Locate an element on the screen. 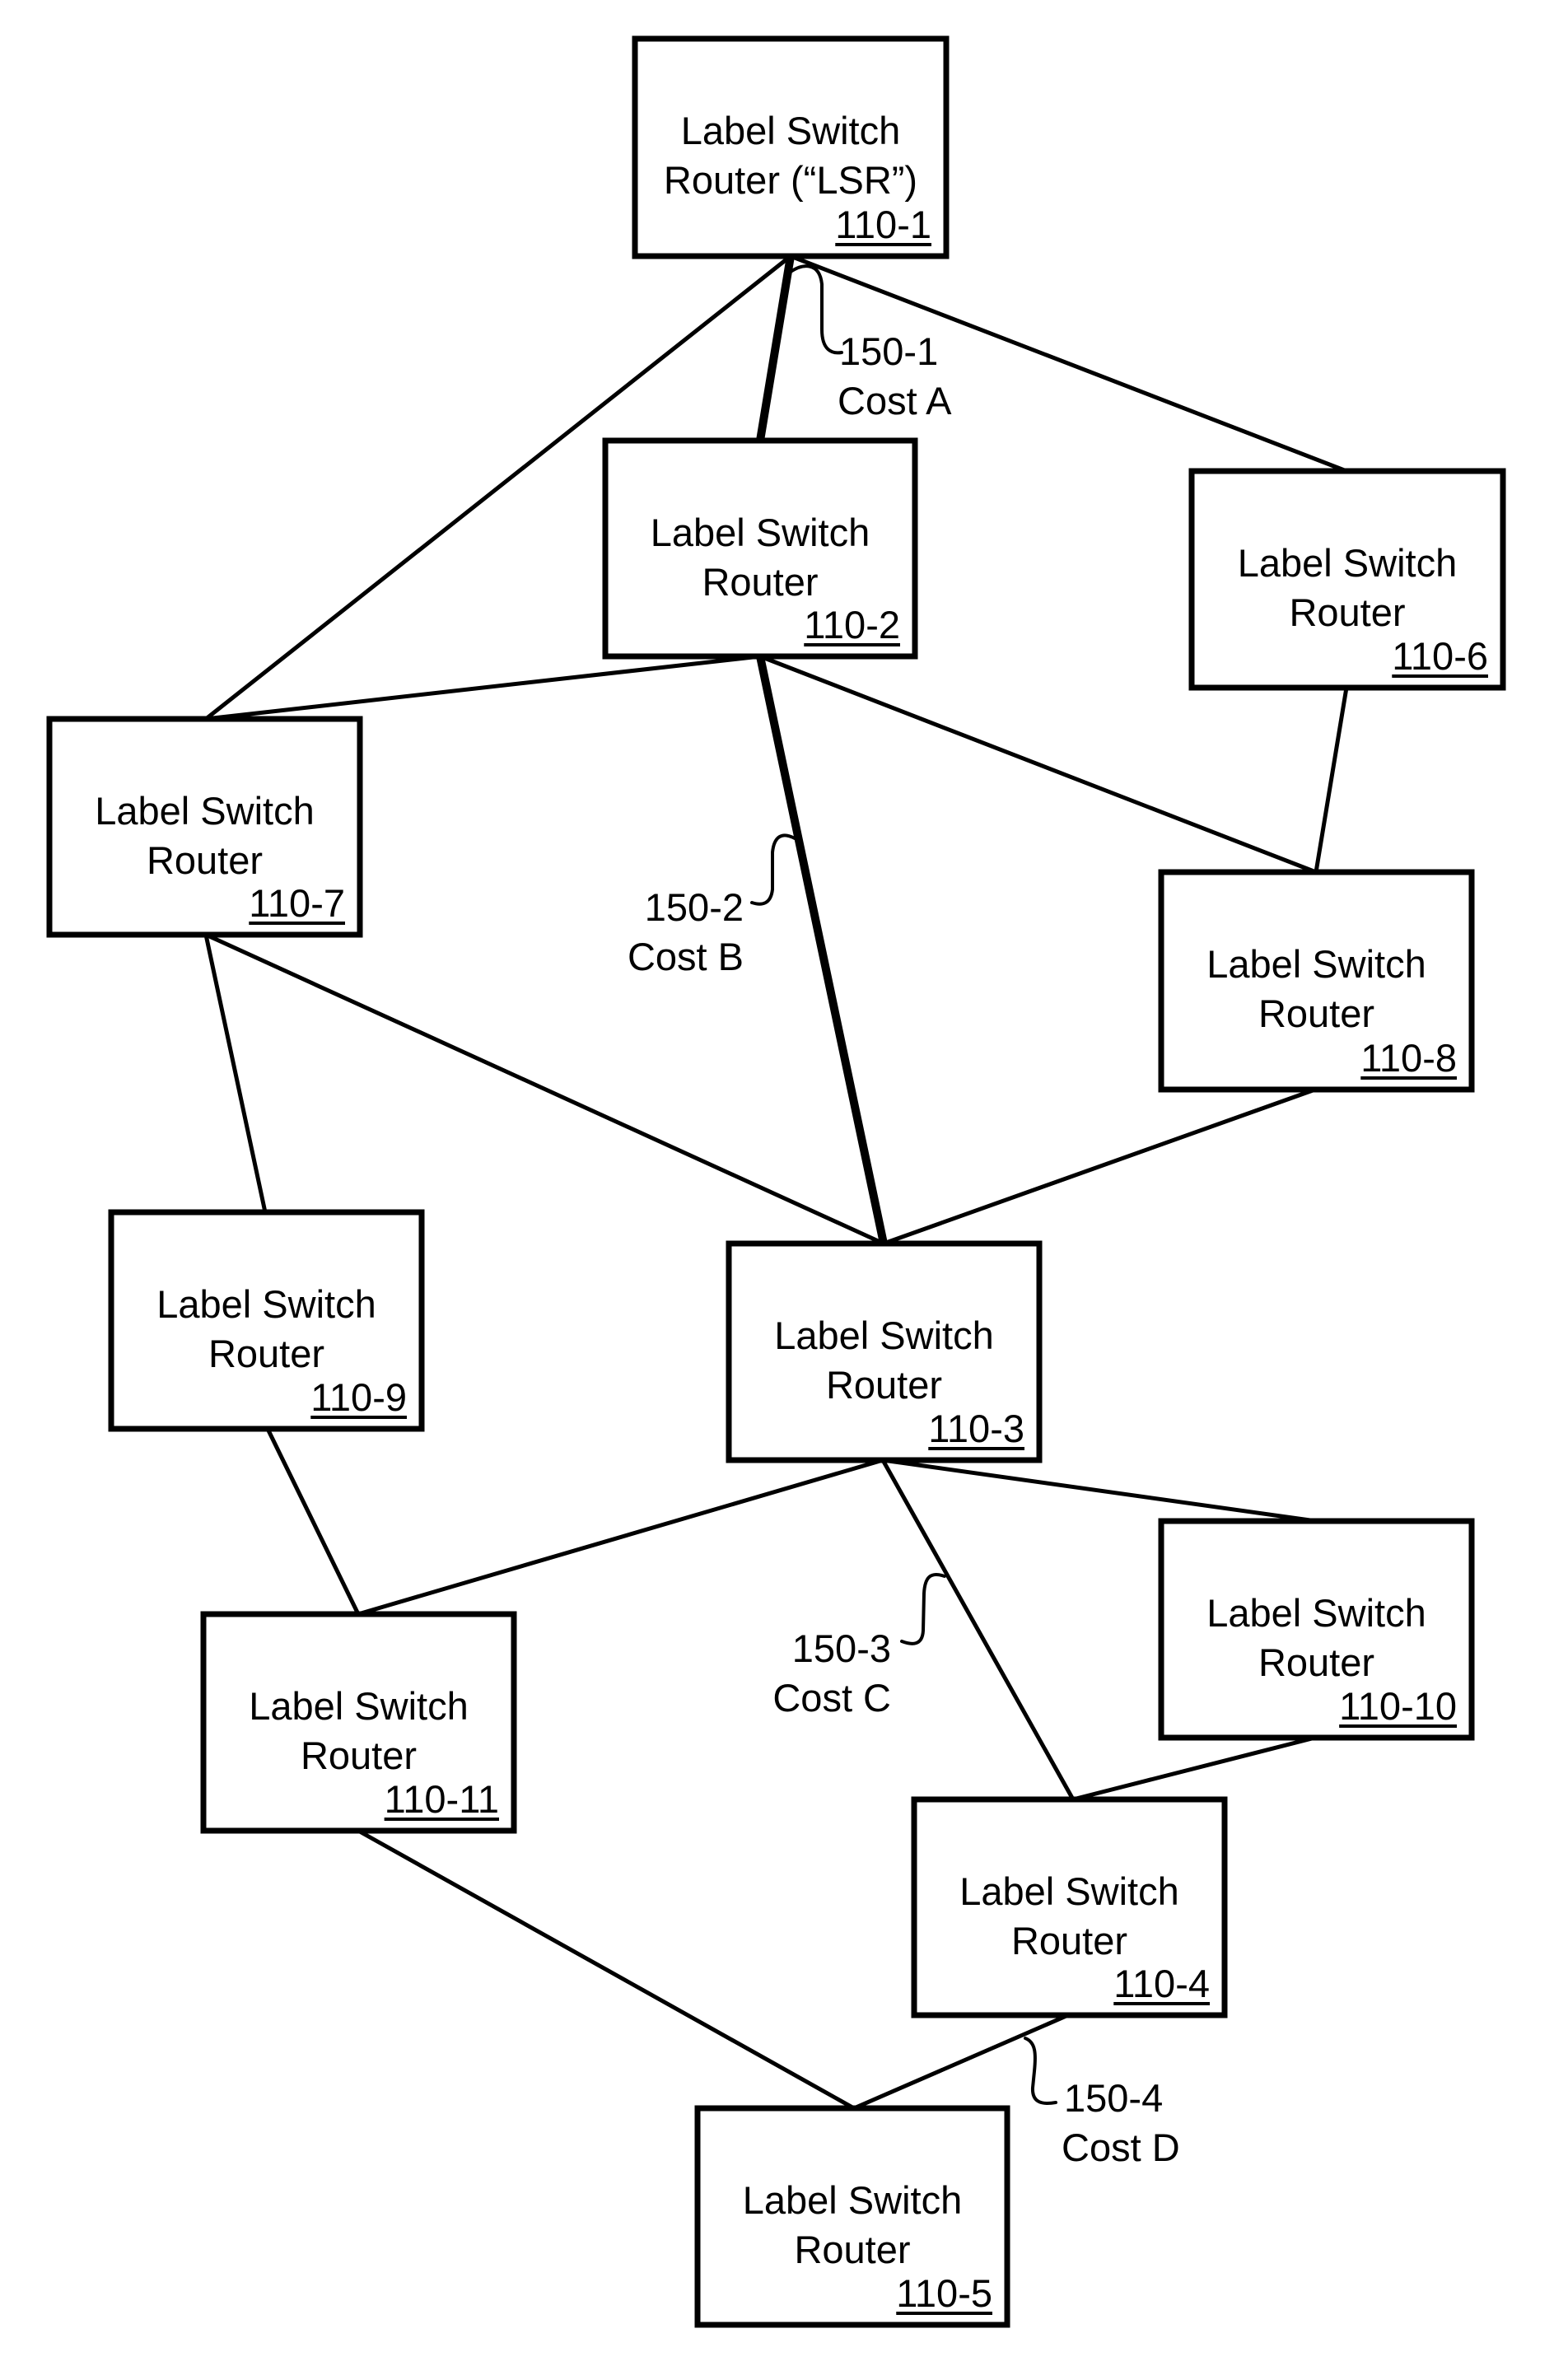 The image size is (1568, 2380). router-node-110-3: Label Switch Router110-3 is located at coordinates (884, 1351).